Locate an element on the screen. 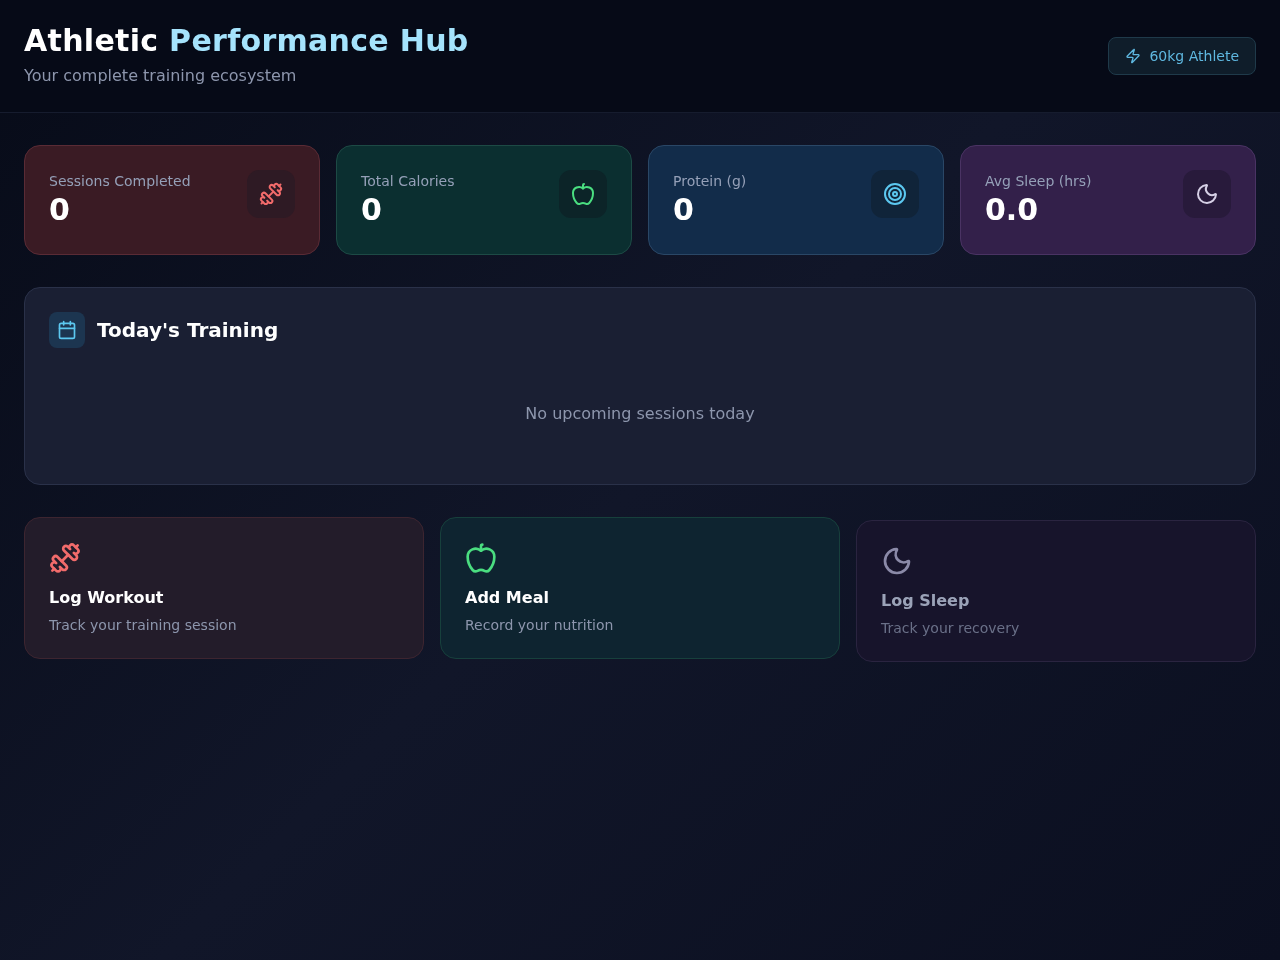 The height and width of the screenshot is (960, 1280). stat-label: Sessions Completed is located at coordinates (120, 181).